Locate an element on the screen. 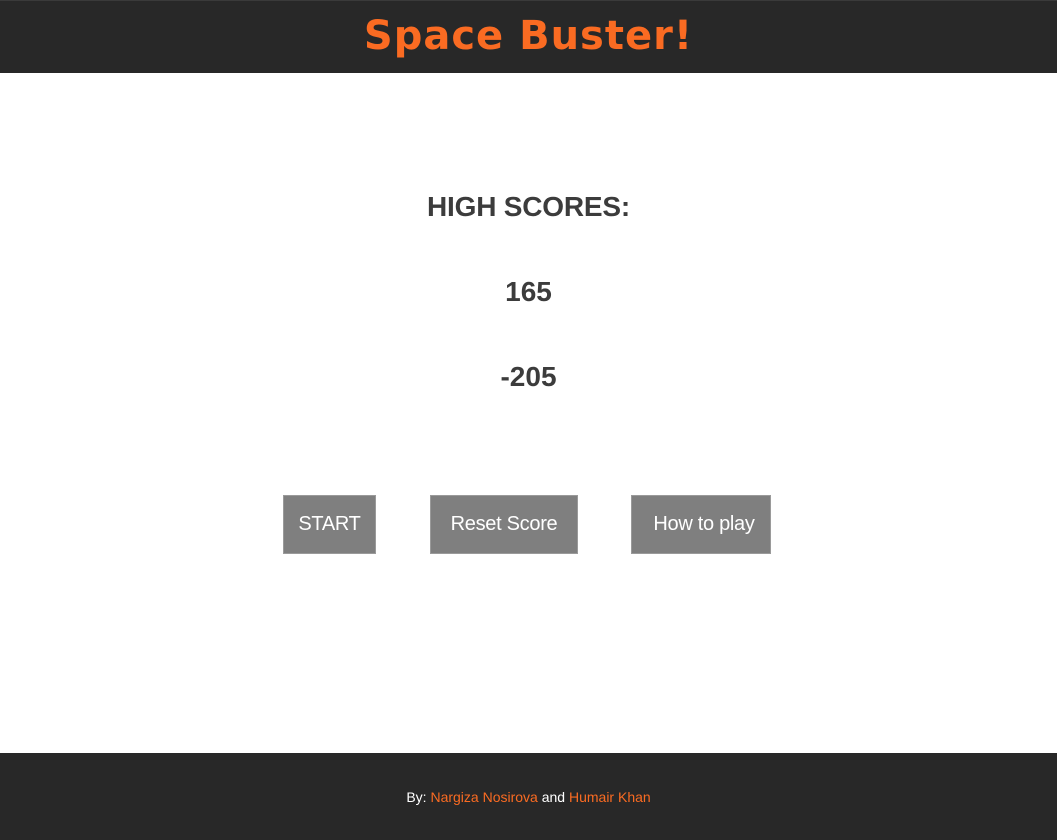 This screenshot has height=840, width=1057. author-link-humair: Humair Khan is located at coordinates (610, 797).